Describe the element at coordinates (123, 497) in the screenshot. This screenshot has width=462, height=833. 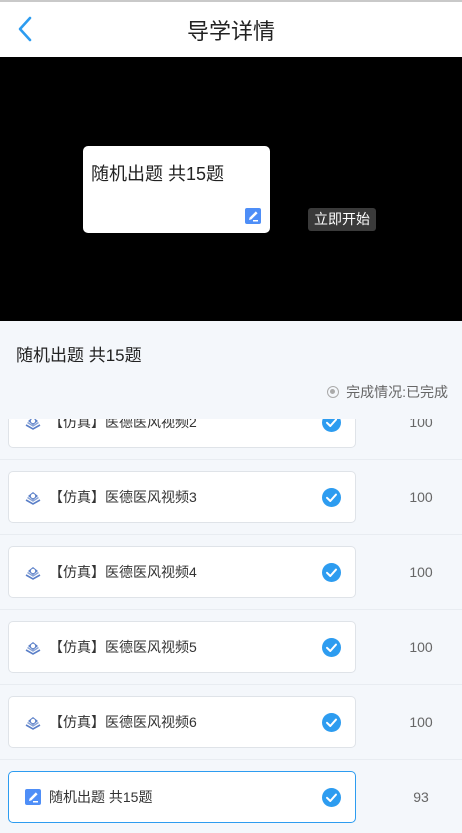
I see `lesson-item-label: 【仿真】医德医风视频3` at that location.